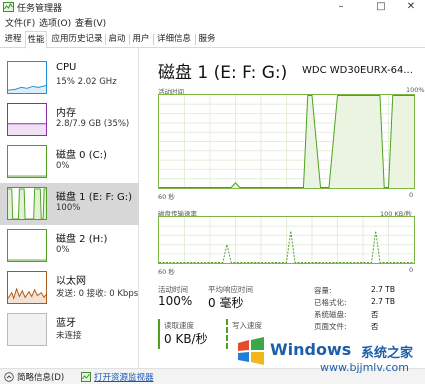  I want to click on read-speed-bar, so click(159, 334).